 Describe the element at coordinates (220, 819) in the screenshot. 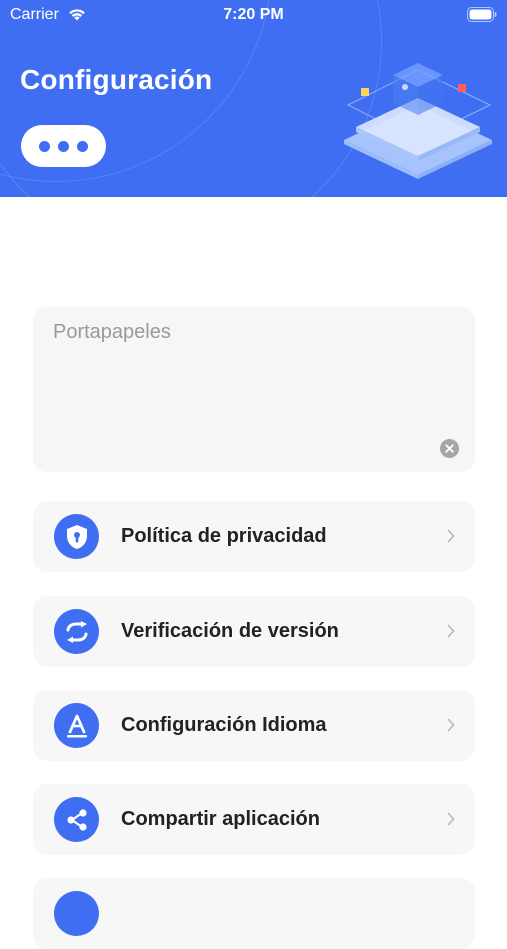

I see `menu-item-label: Compartir aplicación` at that location.